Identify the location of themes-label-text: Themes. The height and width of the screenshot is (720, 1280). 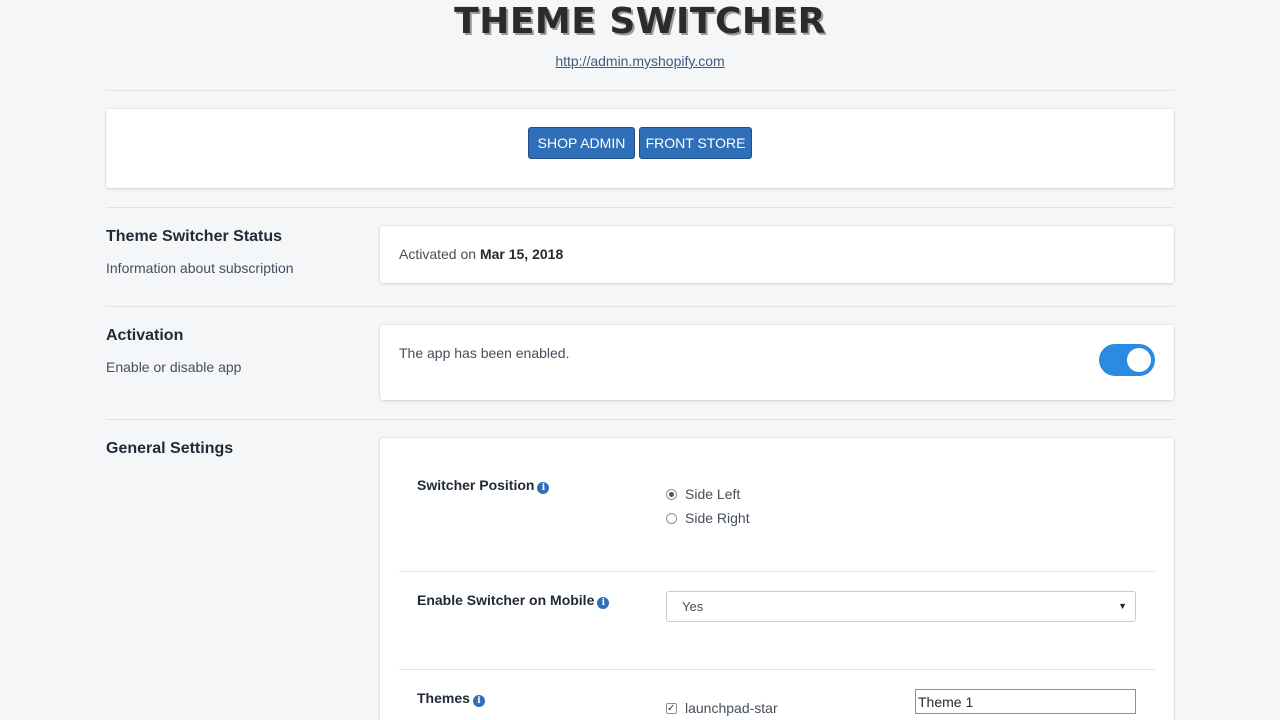
(443, 698).